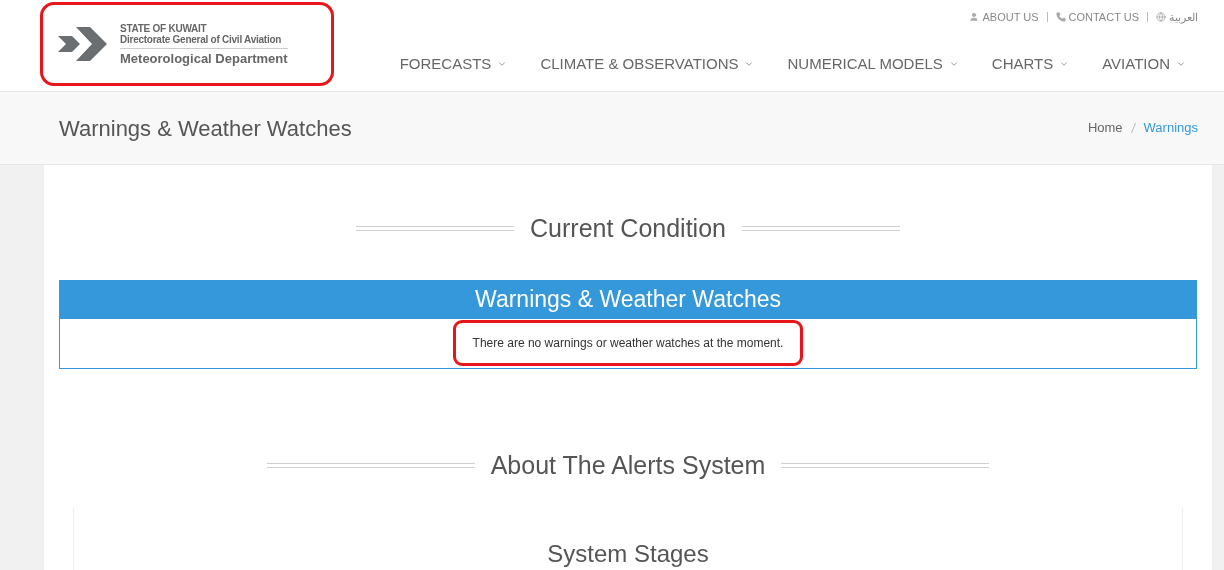 The image size is (1224, 570). What do you see at coordinates (83, 44) in the screenshot?
I see `chevron-logo-icon` at bounding box center [83, 44].